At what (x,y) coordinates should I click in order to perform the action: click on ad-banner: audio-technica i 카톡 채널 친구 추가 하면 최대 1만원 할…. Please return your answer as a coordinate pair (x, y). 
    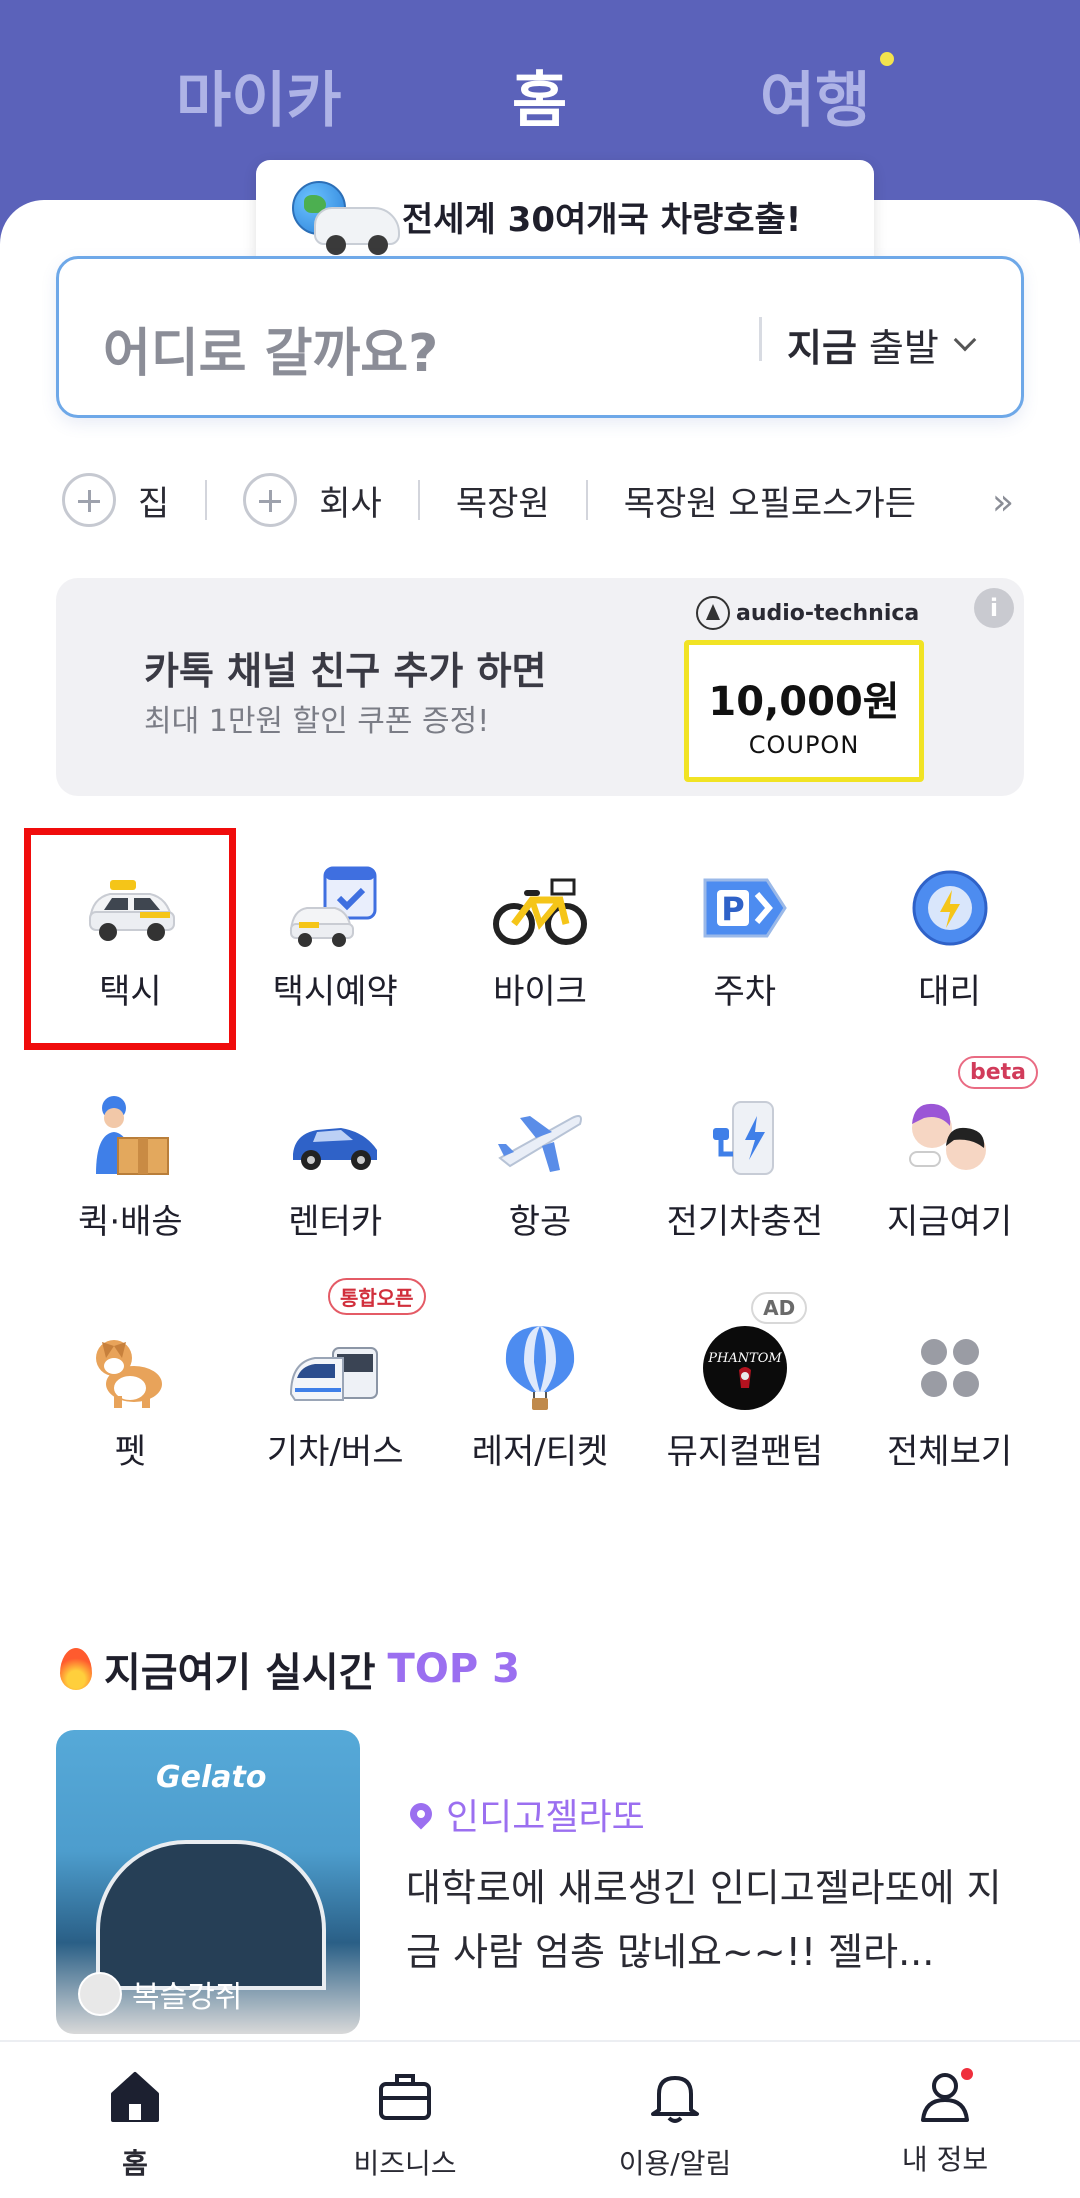
    Looking at the image, I should click on (540, 687).